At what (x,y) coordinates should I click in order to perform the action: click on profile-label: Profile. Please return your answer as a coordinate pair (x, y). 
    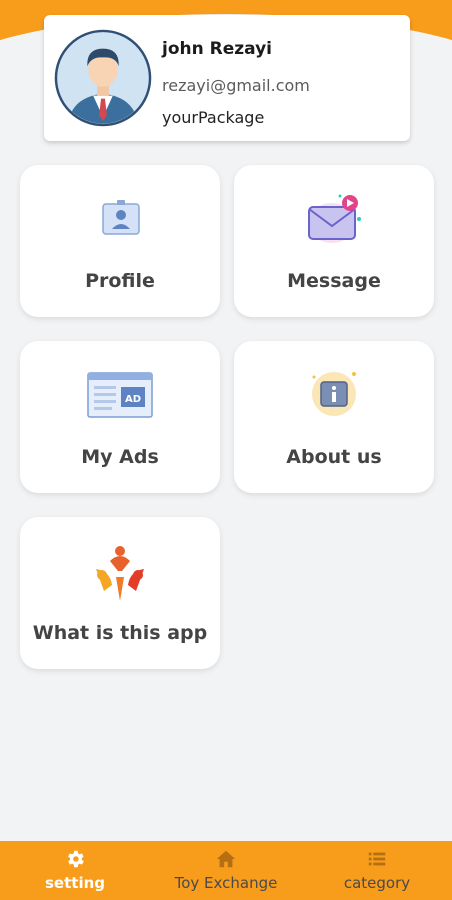
    Looking at the image, I should click on (120, 281).